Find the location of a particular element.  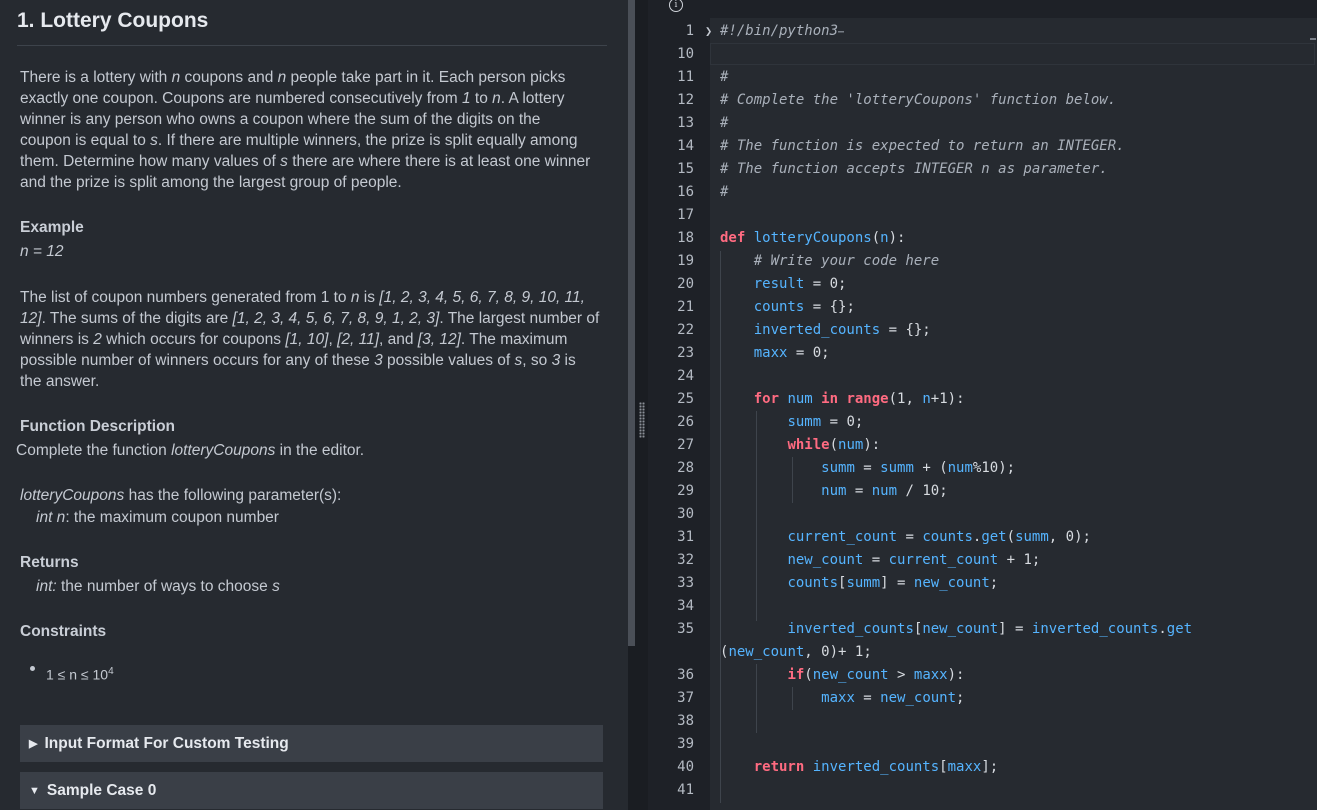

code-line: 22 inverted_counts = {}; is located at coordinates (982, 330).